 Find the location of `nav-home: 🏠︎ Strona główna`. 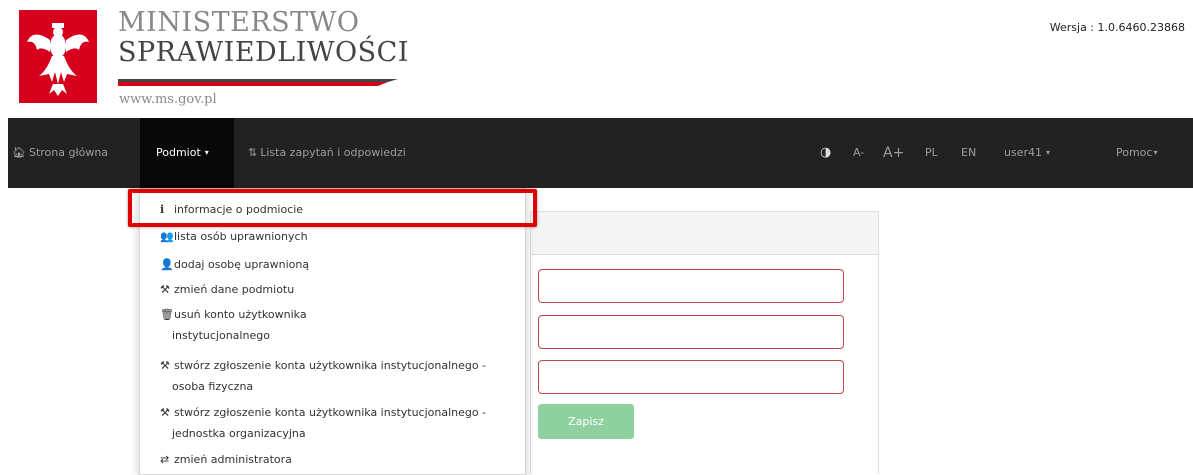

nav-home: 🏠︎ Strona główna is located at coordinates (60, 153).